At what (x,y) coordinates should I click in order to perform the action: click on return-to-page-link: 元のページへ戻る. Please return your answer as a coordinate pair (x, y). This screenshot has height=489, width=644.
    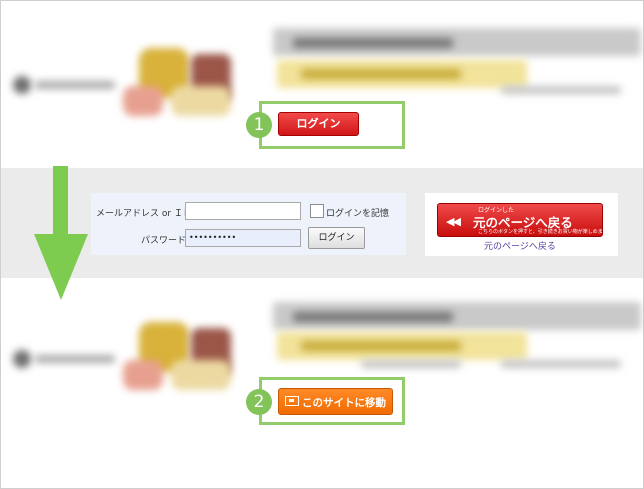
    Looking at the image, I should click on (520, 245).